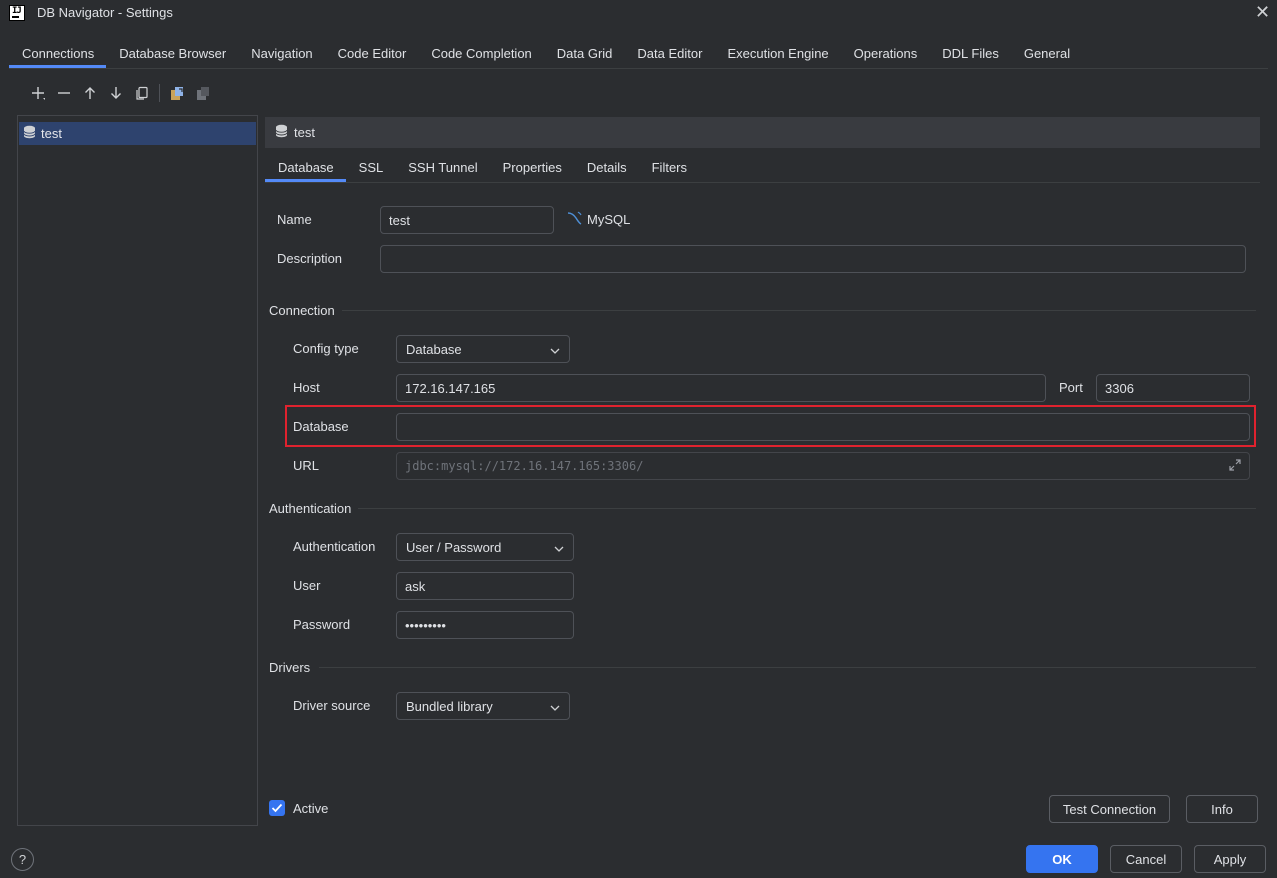  Describe the element at coordinates (575, 219) in the screenshot. I see `mysql-icon` at that location.